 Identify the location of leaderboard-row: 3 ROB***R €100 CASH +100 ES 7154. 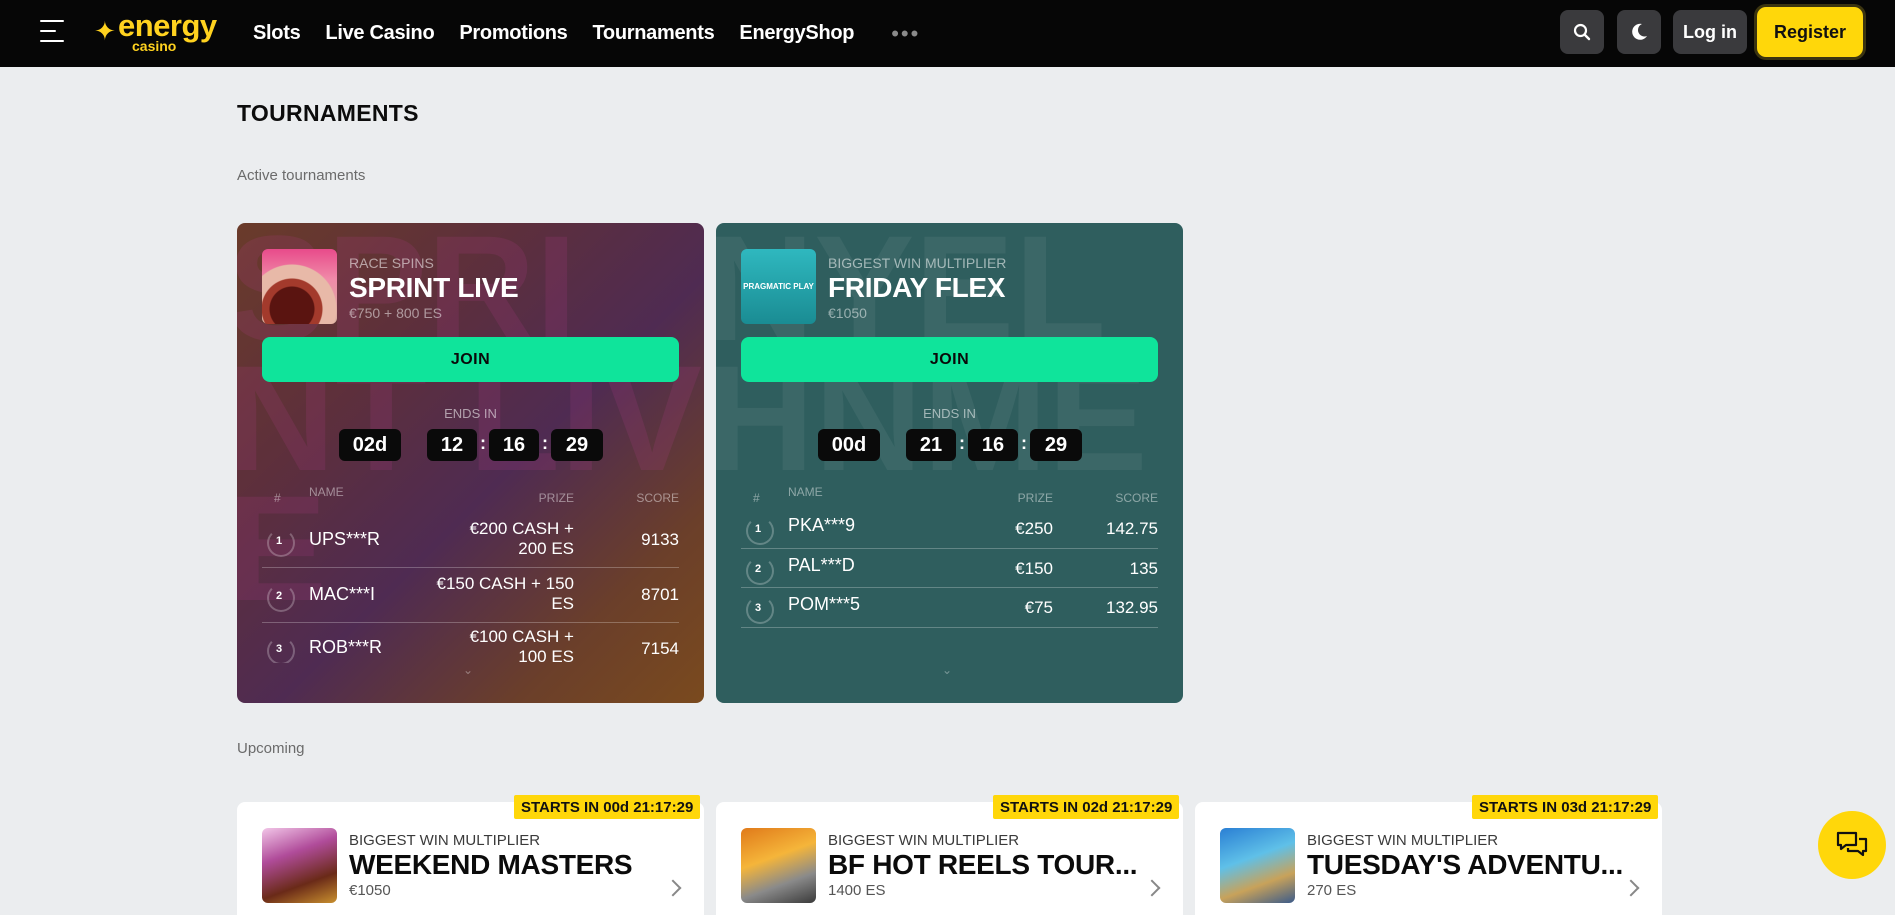
(470, 643).